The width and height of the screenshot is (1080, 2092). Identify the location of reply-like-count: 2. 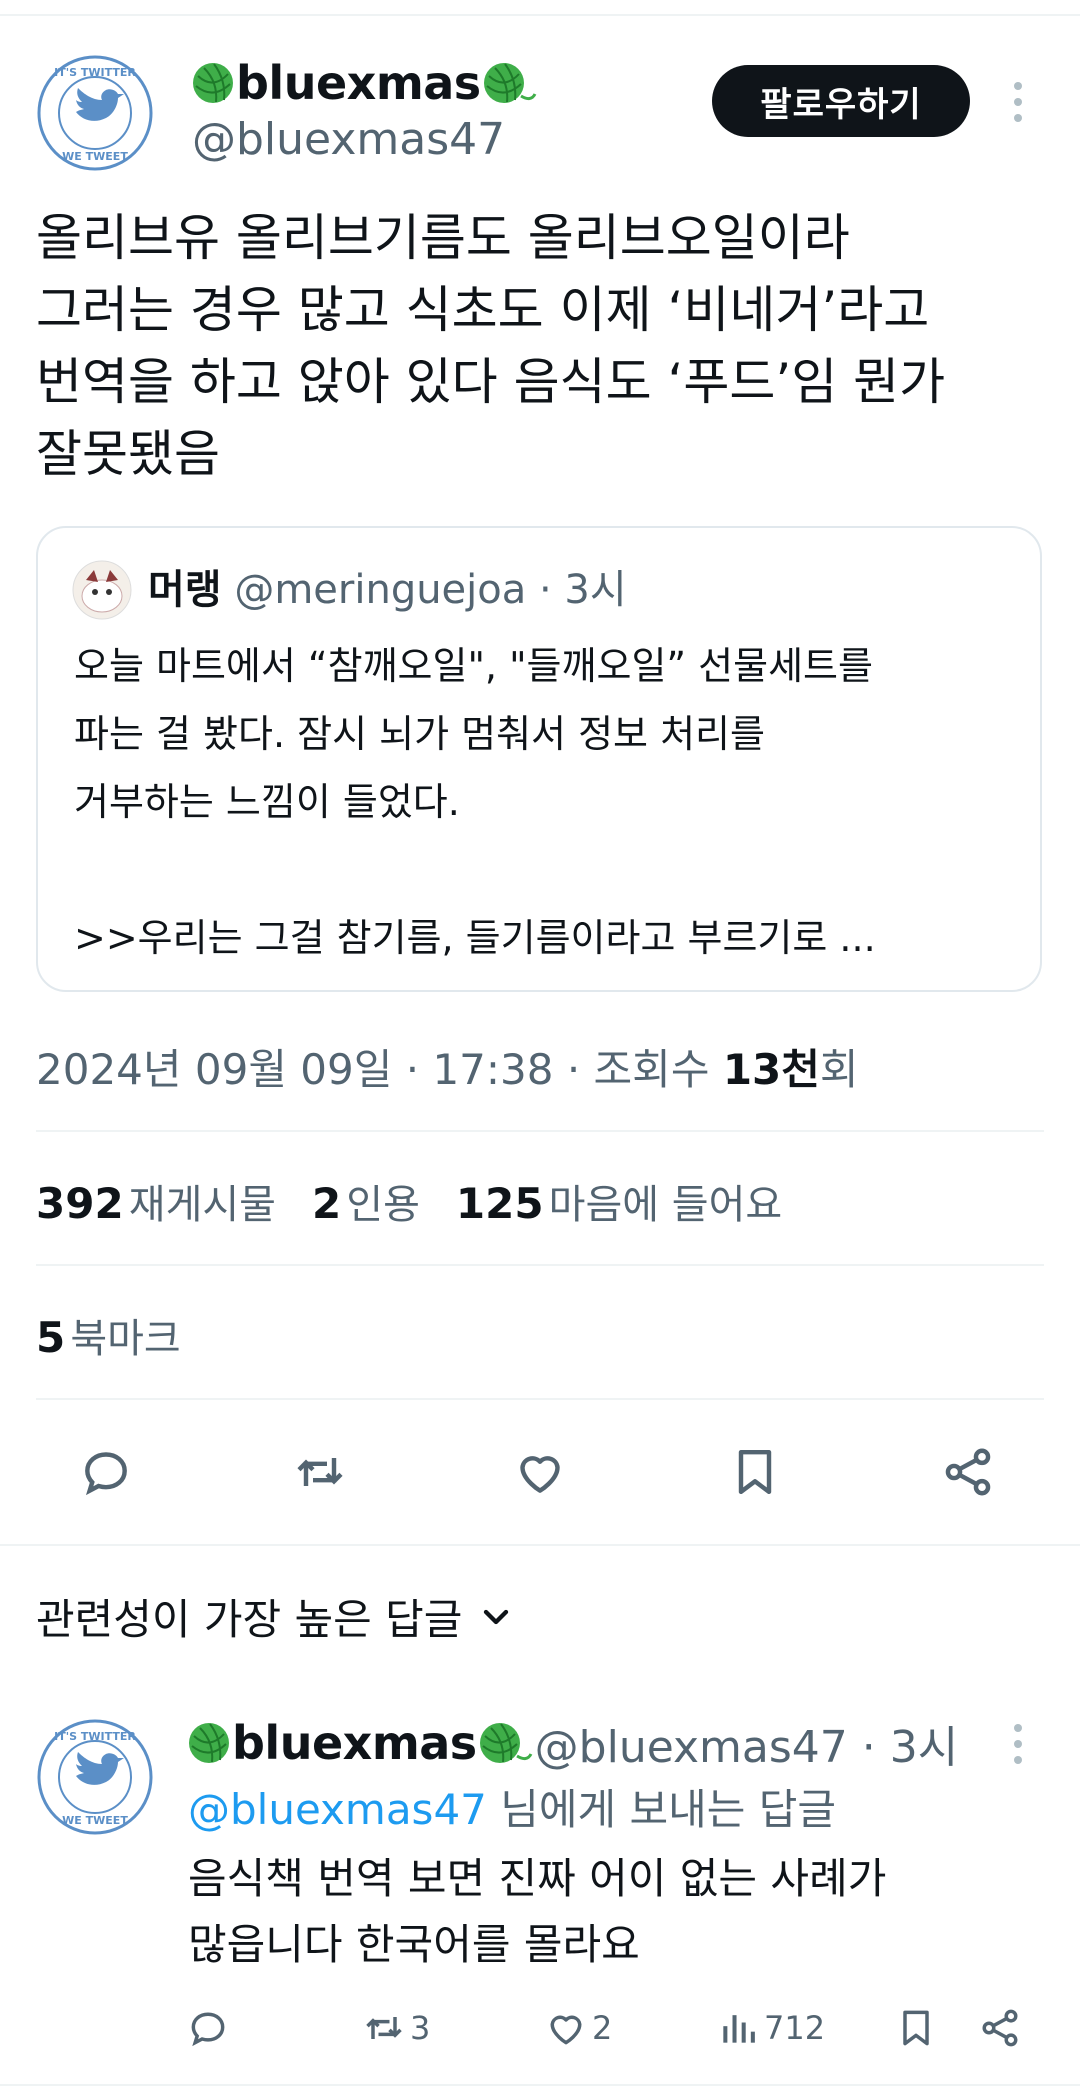
(602, 2028).